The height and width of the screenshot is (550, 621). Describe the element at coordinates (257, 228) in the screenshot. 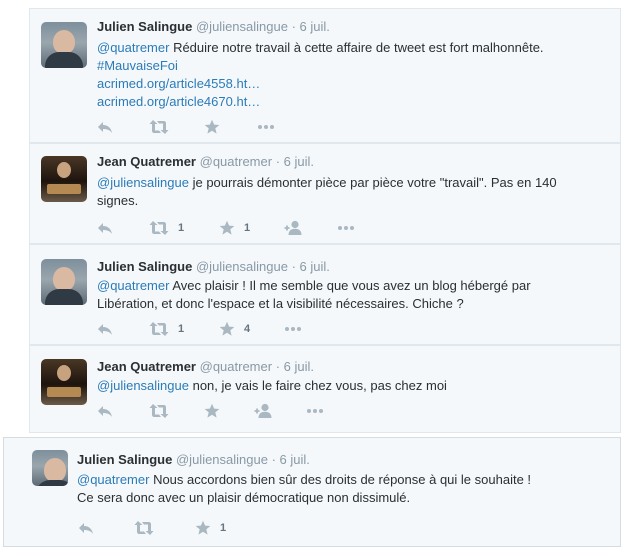

I see `tweet-actions: 1 1` at that location.